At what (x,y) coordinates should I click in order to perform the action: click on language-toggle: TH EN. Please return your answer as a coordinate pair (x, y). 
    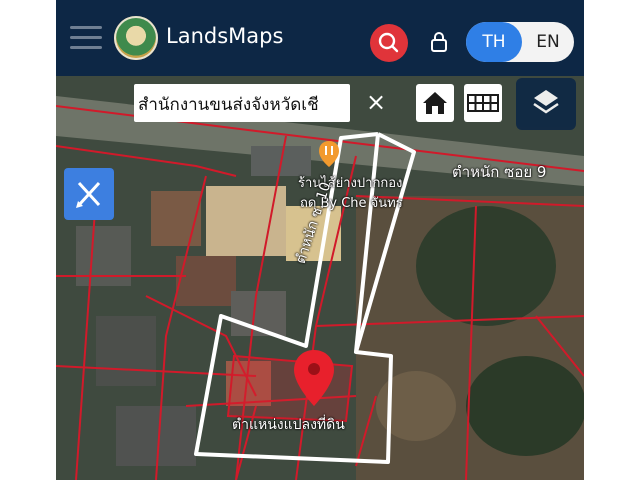
    Looking at the image, I should click on (520, 42).